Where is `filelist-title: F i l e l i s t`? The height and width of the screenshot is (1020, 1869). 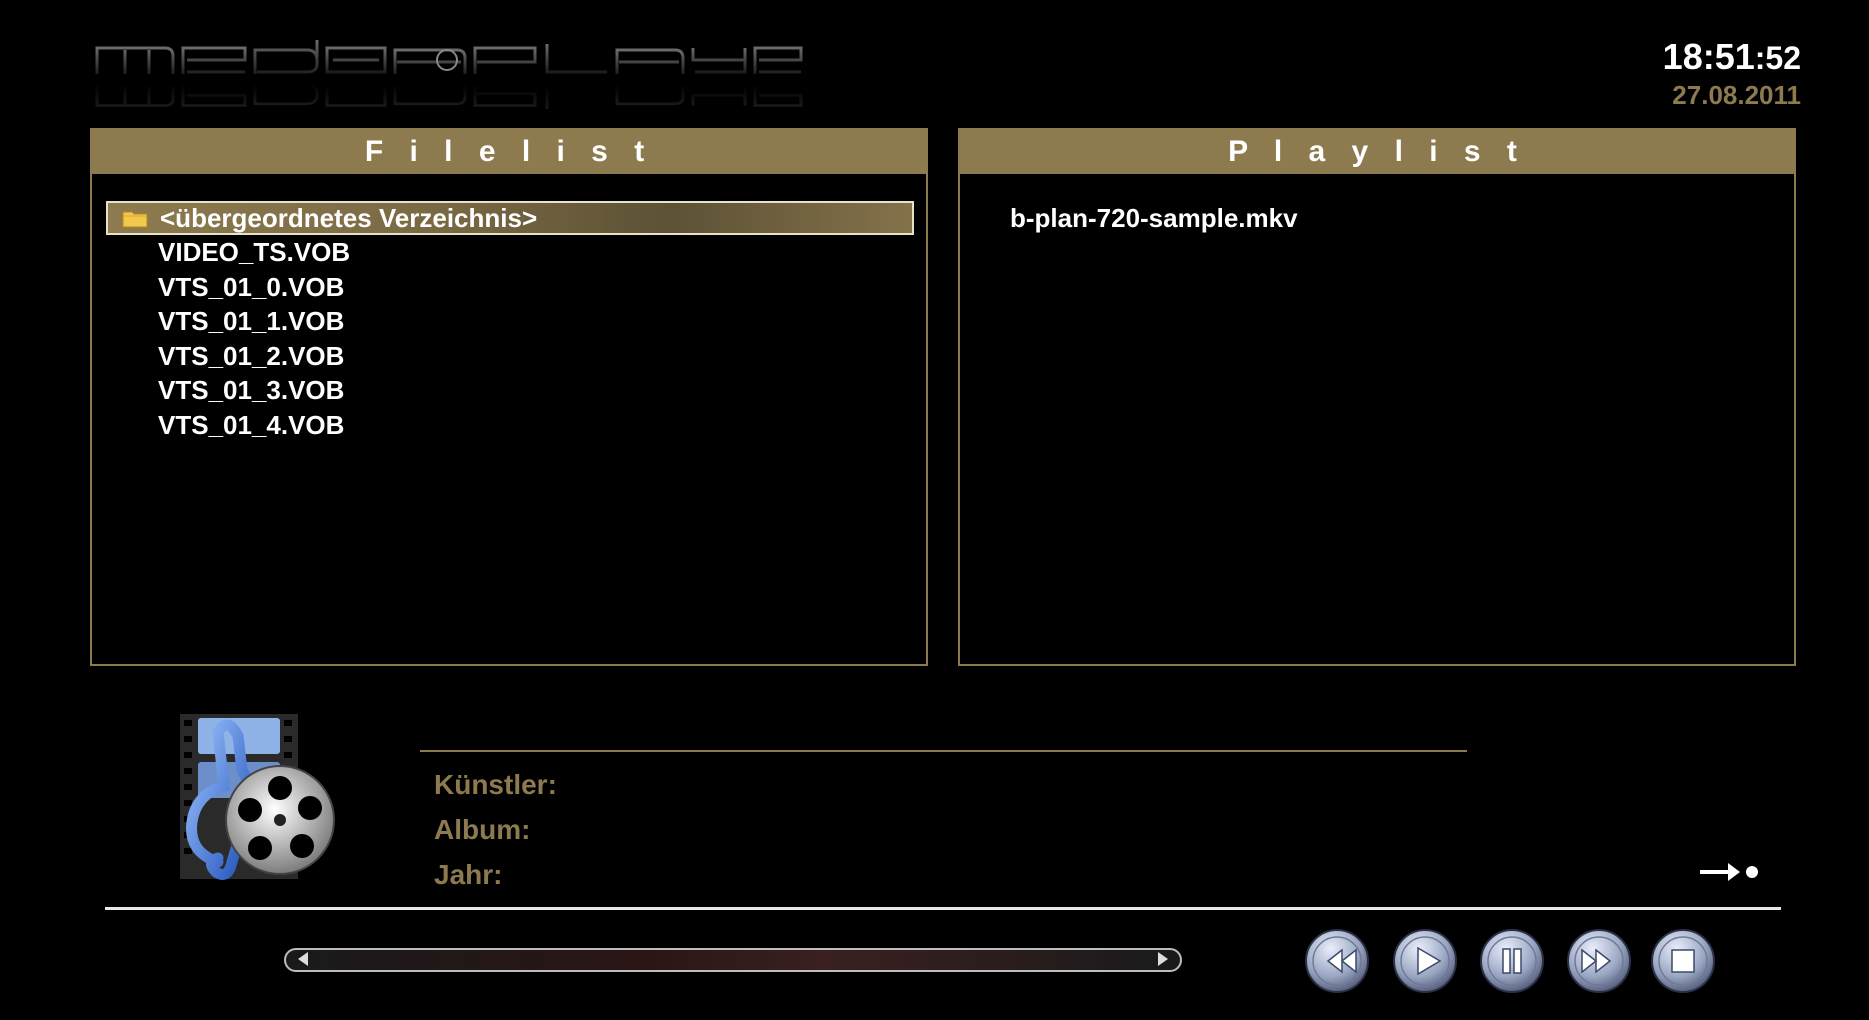
filelist-title: F i l e l i s t is located at coordinates (509, 152).